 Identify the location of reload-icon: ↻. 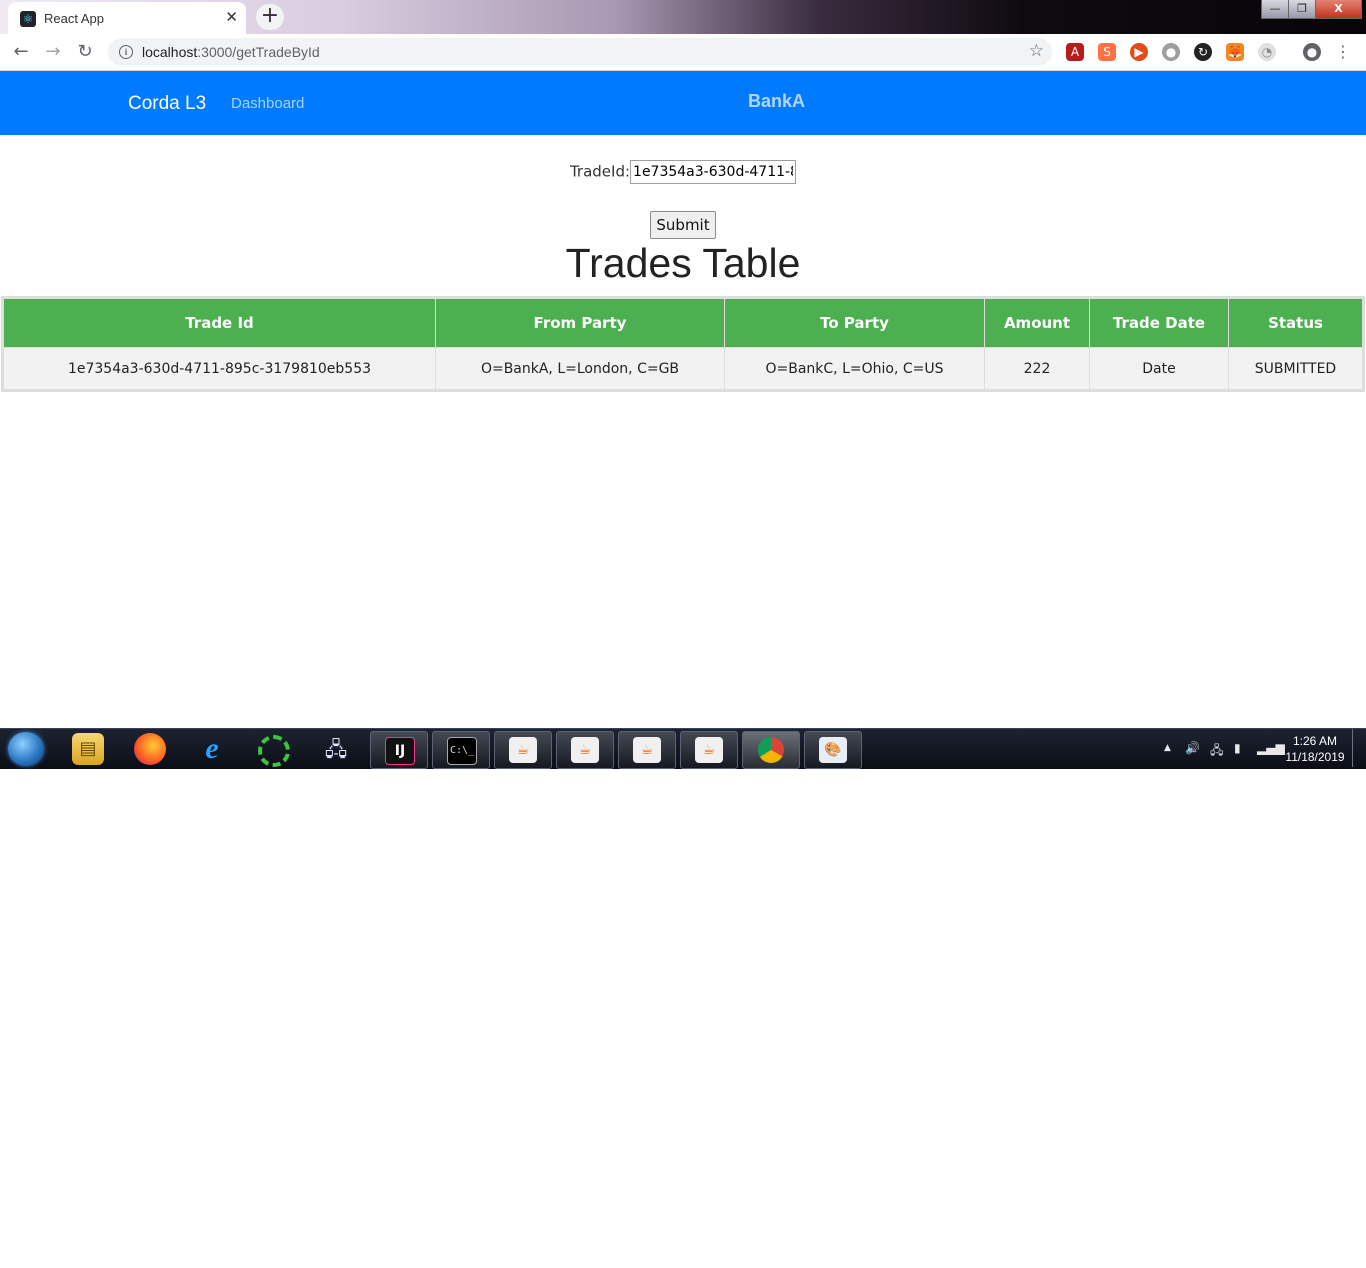
(85, 52).